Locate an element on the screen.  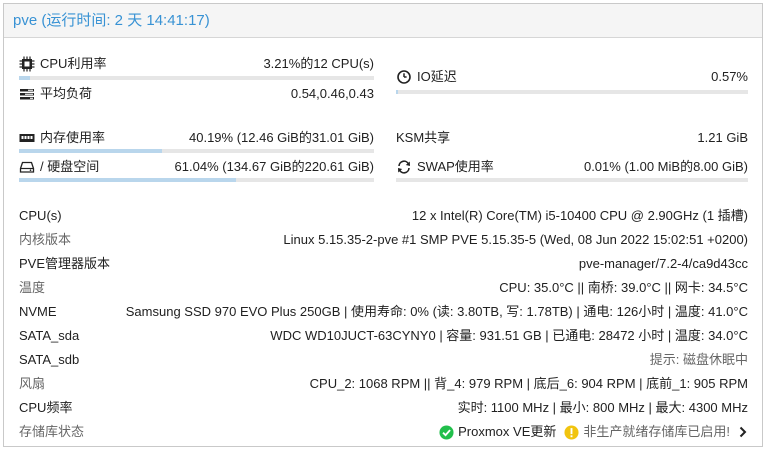
io-delay-bar is located at coordinates (572, 92).